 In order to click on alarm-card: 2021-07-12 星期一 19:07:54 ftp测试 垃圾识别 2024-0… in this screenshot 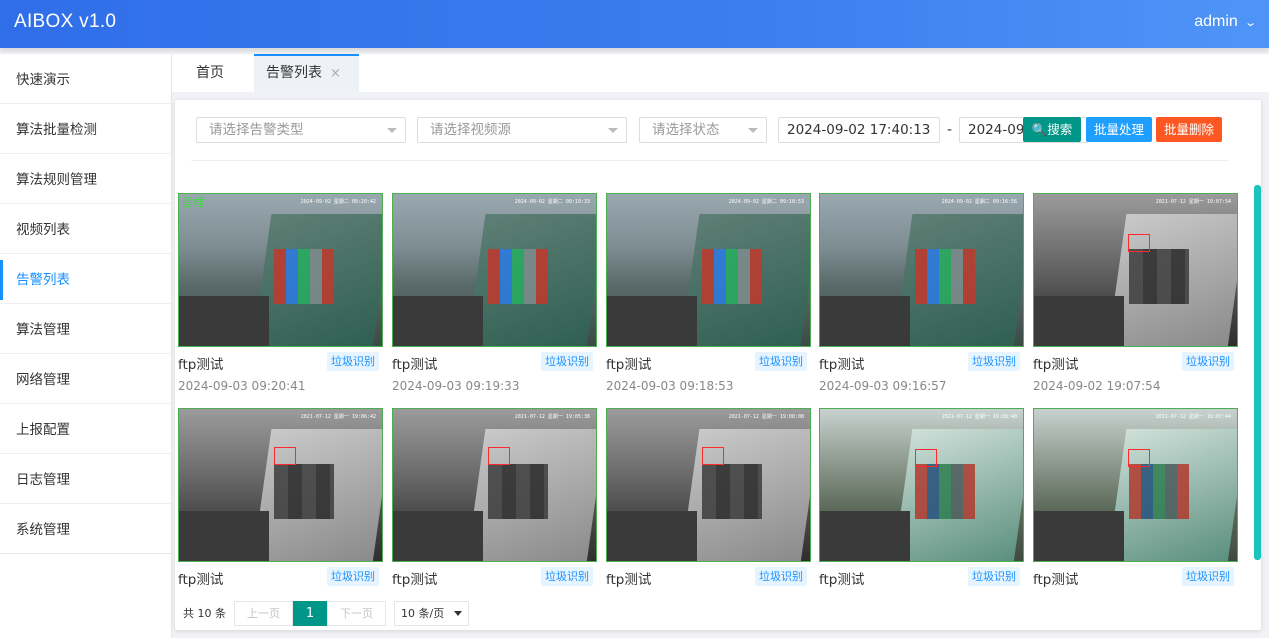, I will do `click(1135, 293)`.